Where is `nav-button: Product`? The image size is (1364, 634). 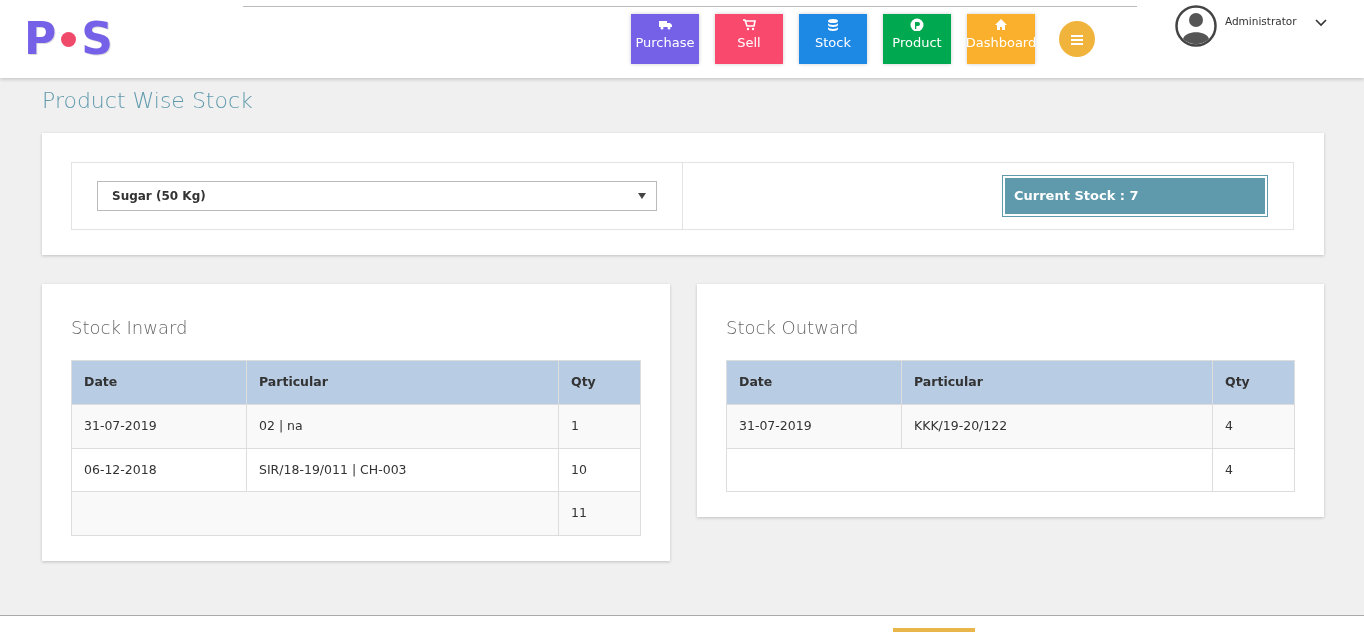
nav-button: Product is located at coordinates (916, 39).